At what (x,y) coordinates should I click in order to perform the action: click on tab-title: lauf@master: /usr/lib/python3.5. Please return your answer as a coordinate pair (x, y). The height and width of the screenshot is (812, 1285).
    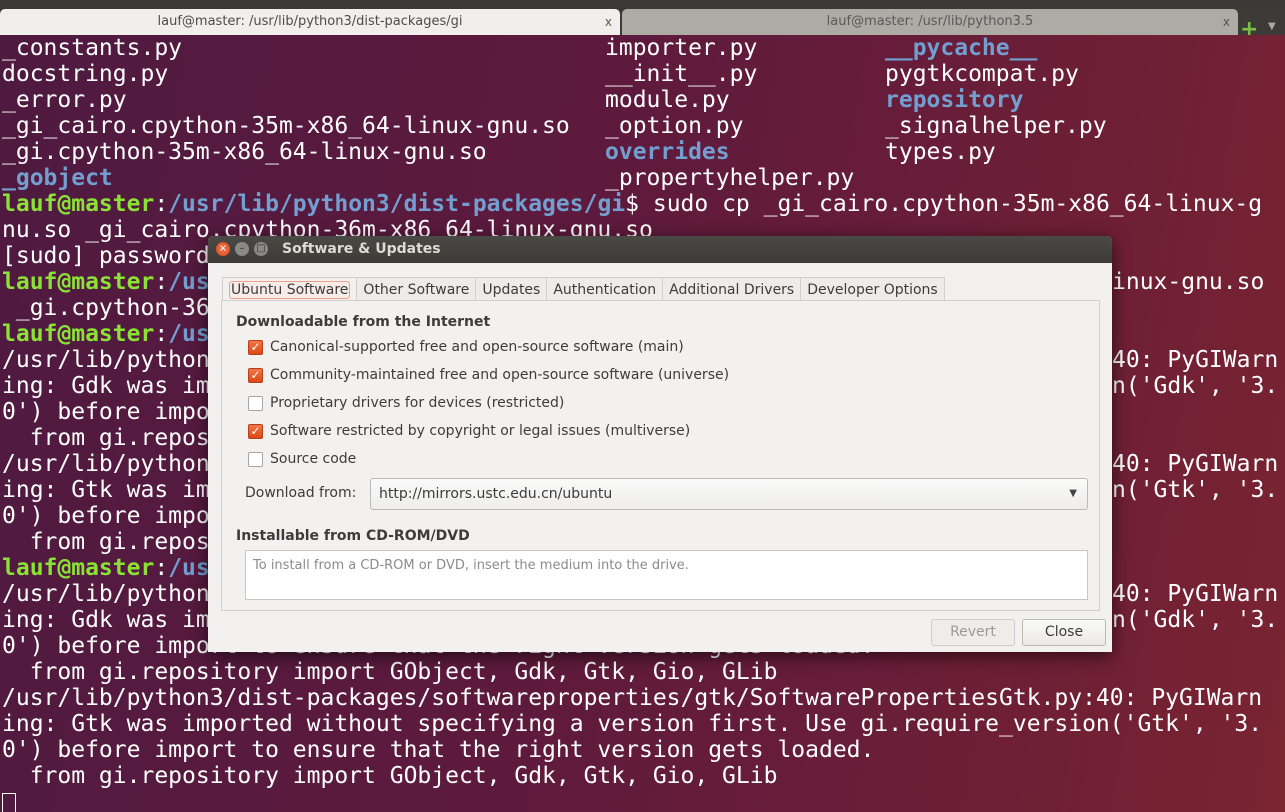
    Looking at the image, I should click on (930, 21).